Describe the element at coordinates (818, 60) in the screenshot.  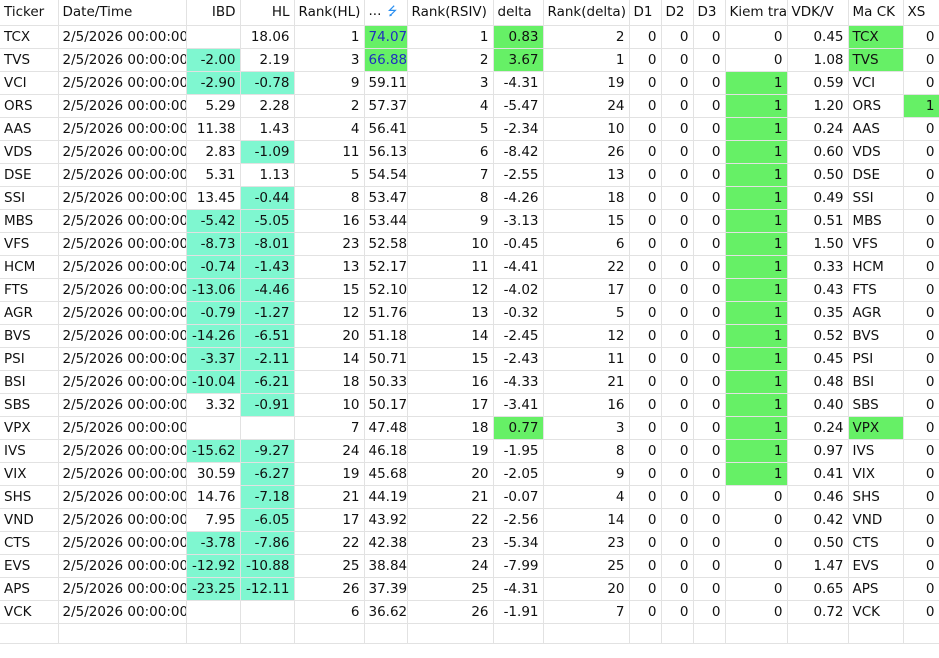
I see `cell-vdk-v: 1.08` at that location.